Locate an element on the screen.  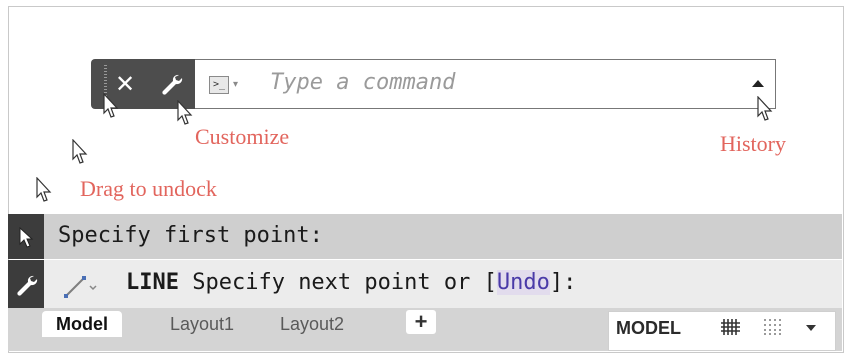
docked-customize is located at coordinates (26, 284).